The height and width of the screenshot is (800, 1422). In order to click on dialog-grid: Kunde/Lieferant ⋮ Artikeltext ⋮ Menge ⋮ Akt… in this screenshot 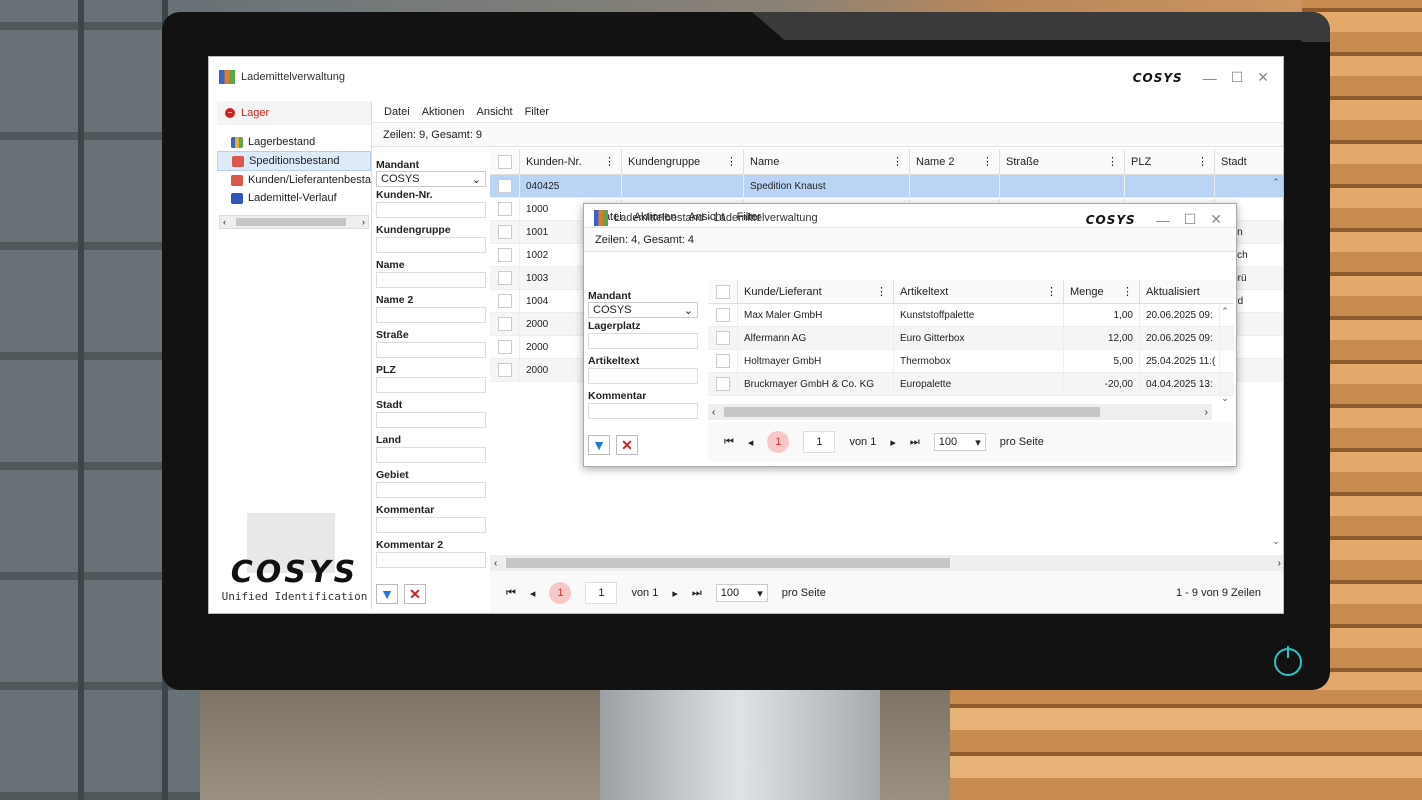, I will do `click(971, 342)`.